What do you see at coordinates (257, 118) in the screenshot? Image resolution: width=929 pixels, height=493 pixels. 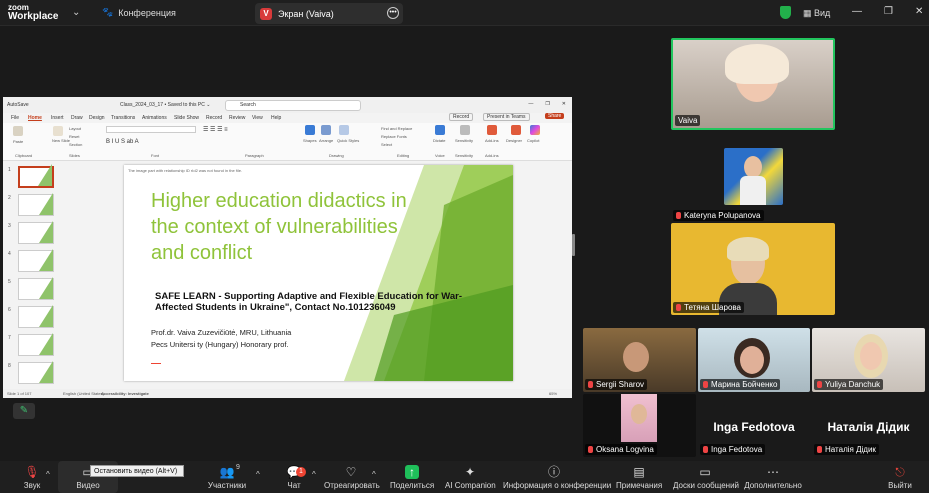 I see `tab-view: View` at bounding box center [257, 118].